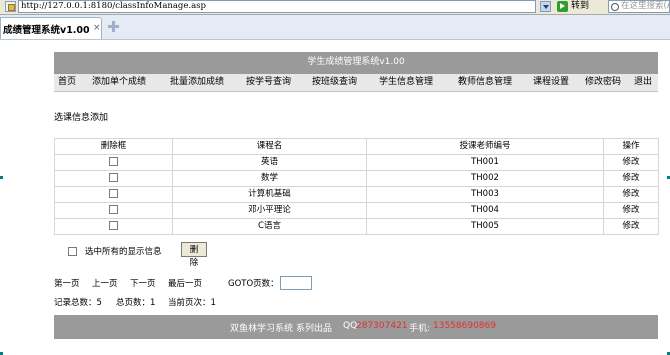 Image resolution: width=670 pixels, height=355 pixels. What do you see at coordinates (192, 303) in the screenshot?
I see `current-page: 当前页次：1` at bounding box center [192, 303].